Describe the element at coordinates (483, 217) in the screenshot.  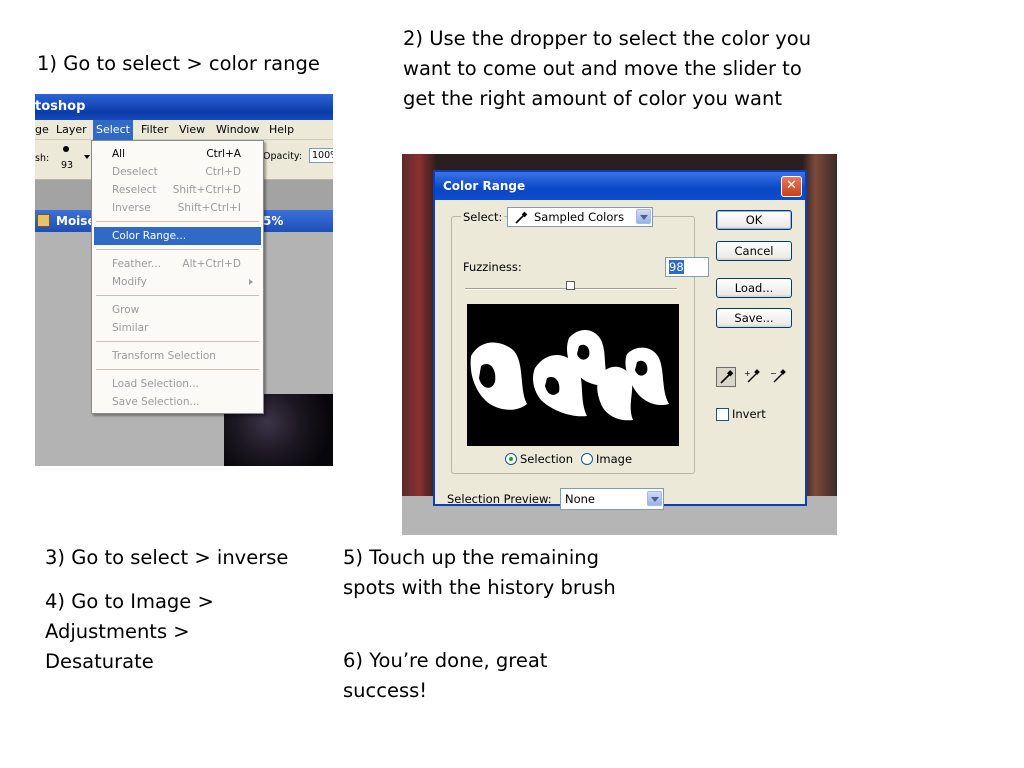
I see `select-label: Select:` at that location.